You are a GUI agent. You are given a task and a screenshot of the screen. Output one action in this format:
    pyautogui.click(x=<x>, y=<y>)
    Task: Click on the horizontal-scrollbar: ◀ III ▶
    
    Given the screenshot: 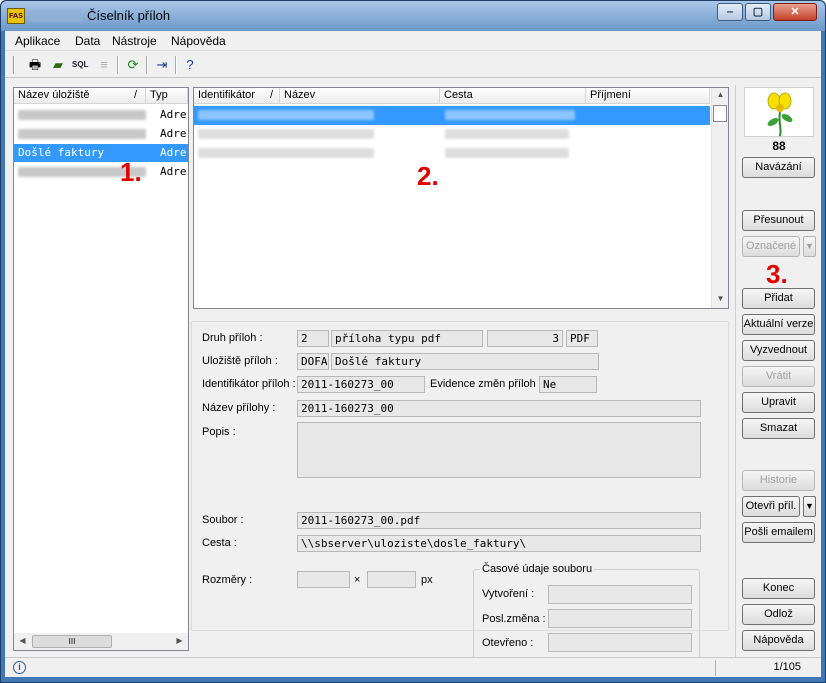 What is the action you would take?
    pyautogui.click(x=101, y=641)
    